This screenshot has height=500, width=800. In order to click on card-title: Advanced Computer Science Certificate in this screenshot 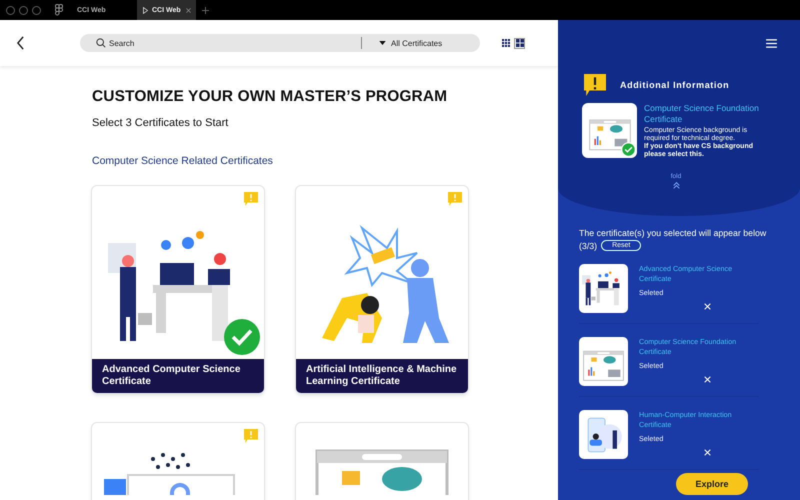, I will do `click(178, 376)`.